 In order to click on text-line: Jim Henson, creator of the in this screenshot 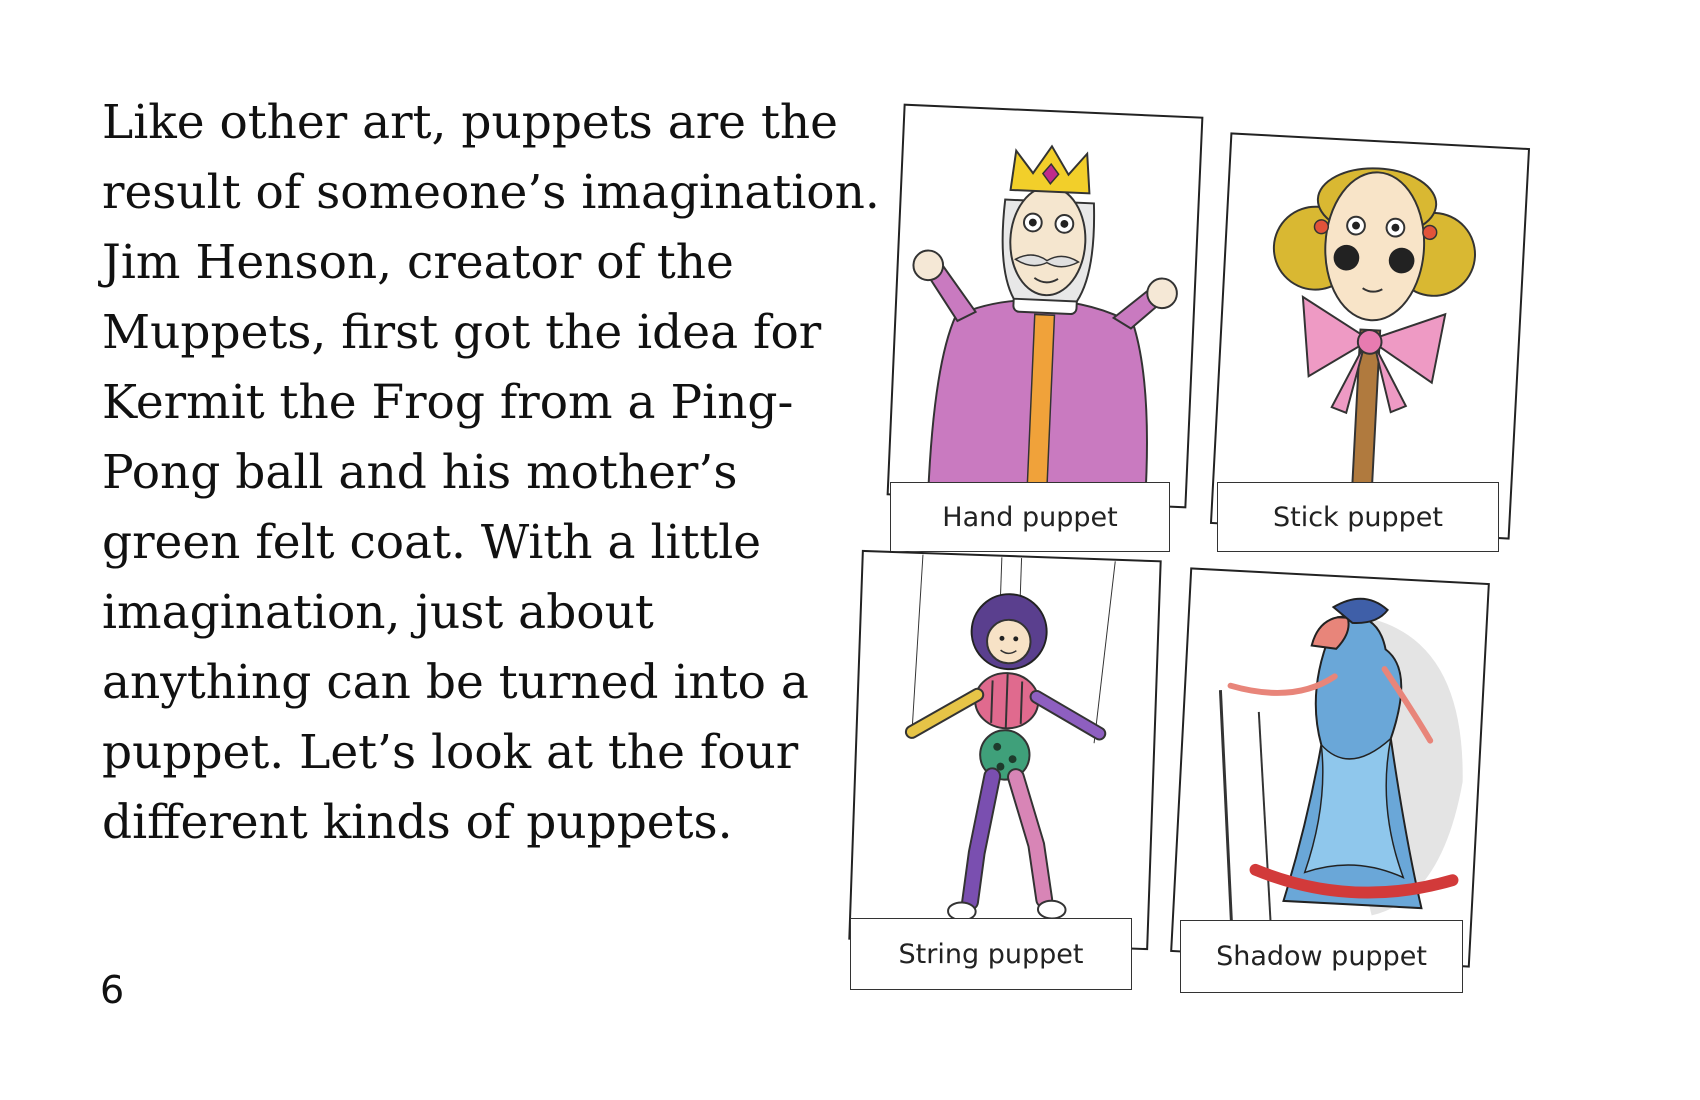, I will do `click(418, 262)`.